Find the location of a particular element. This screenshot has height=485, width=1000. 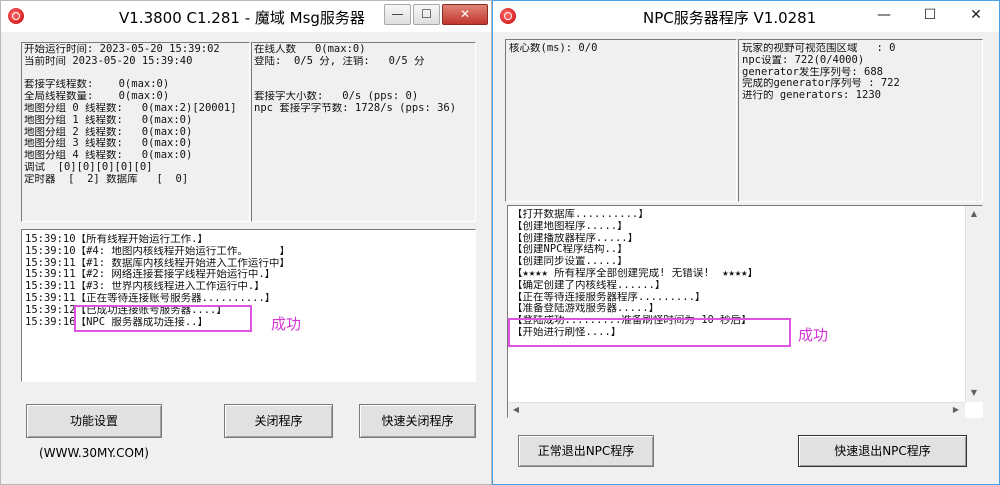

titlebar: V1.3800 C1.281 - 魔域 Msg服务器 — ☐ ✕ is located at coordinates (246, 16).